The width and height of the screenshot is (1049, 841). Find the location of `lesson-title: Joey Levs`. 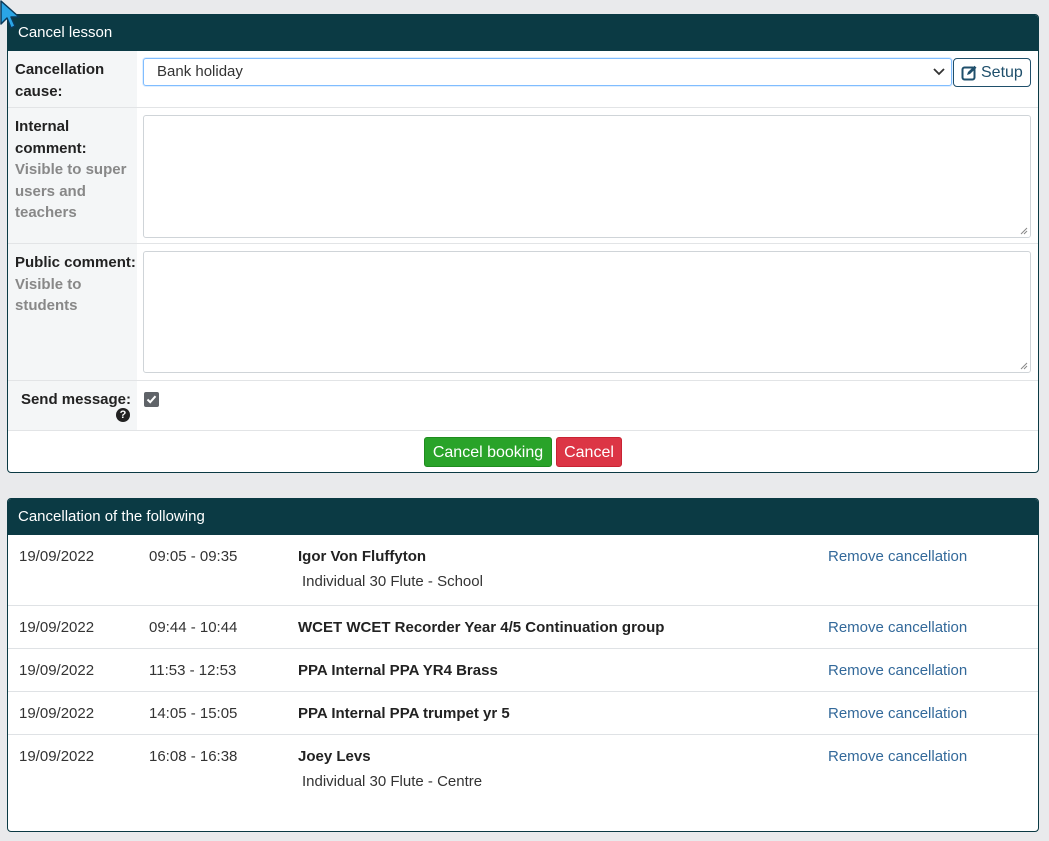

lesson-title: Joey Levs is located at coordinates (334, 756).